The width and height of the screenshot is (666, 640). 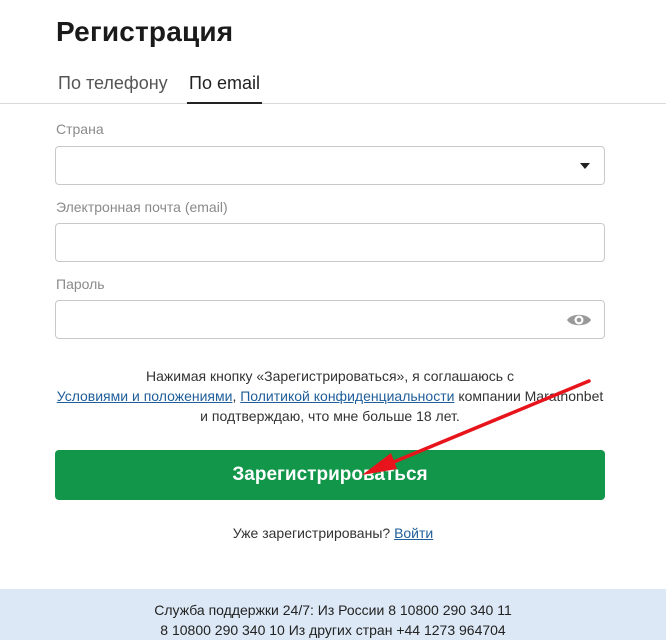 I want to click on tab-by-email: По email, so click(x=224, y=88).